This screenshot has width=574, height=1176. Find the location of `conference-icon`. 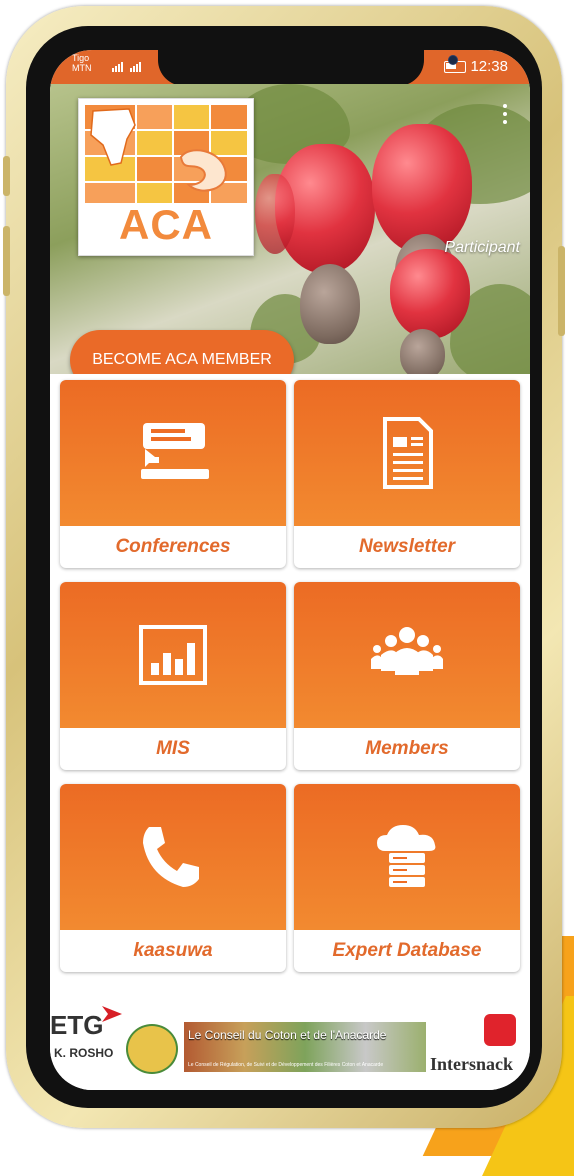

conference-icon is located at coordinates (175, 451).